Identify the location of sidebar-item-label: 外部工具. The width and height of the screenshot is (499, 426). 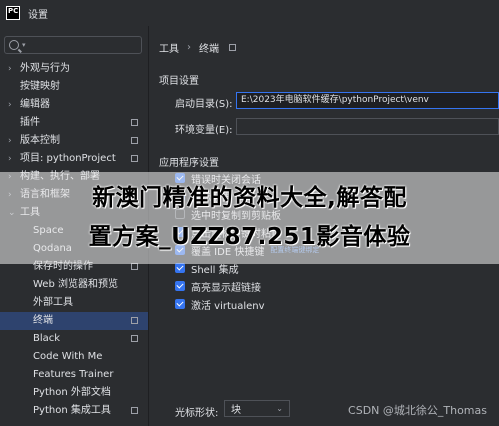
(53, 302).